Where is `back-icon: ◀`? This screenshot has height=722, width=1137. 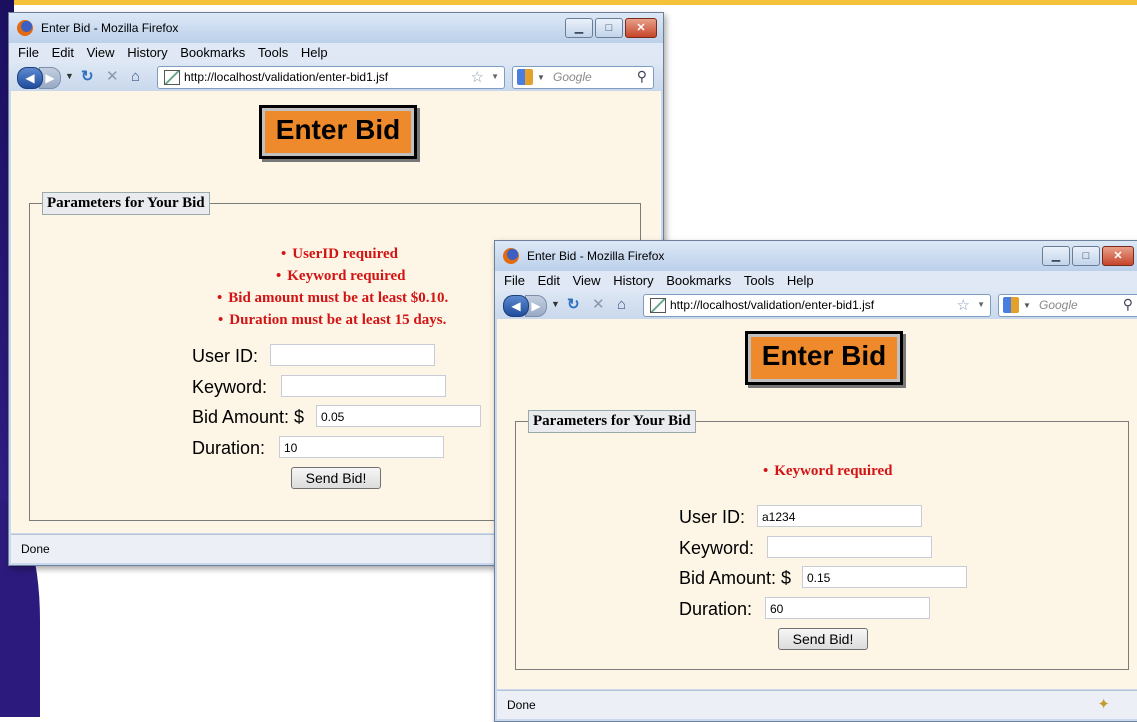 back-icon: ◀ is located at coordinates (516, 306).